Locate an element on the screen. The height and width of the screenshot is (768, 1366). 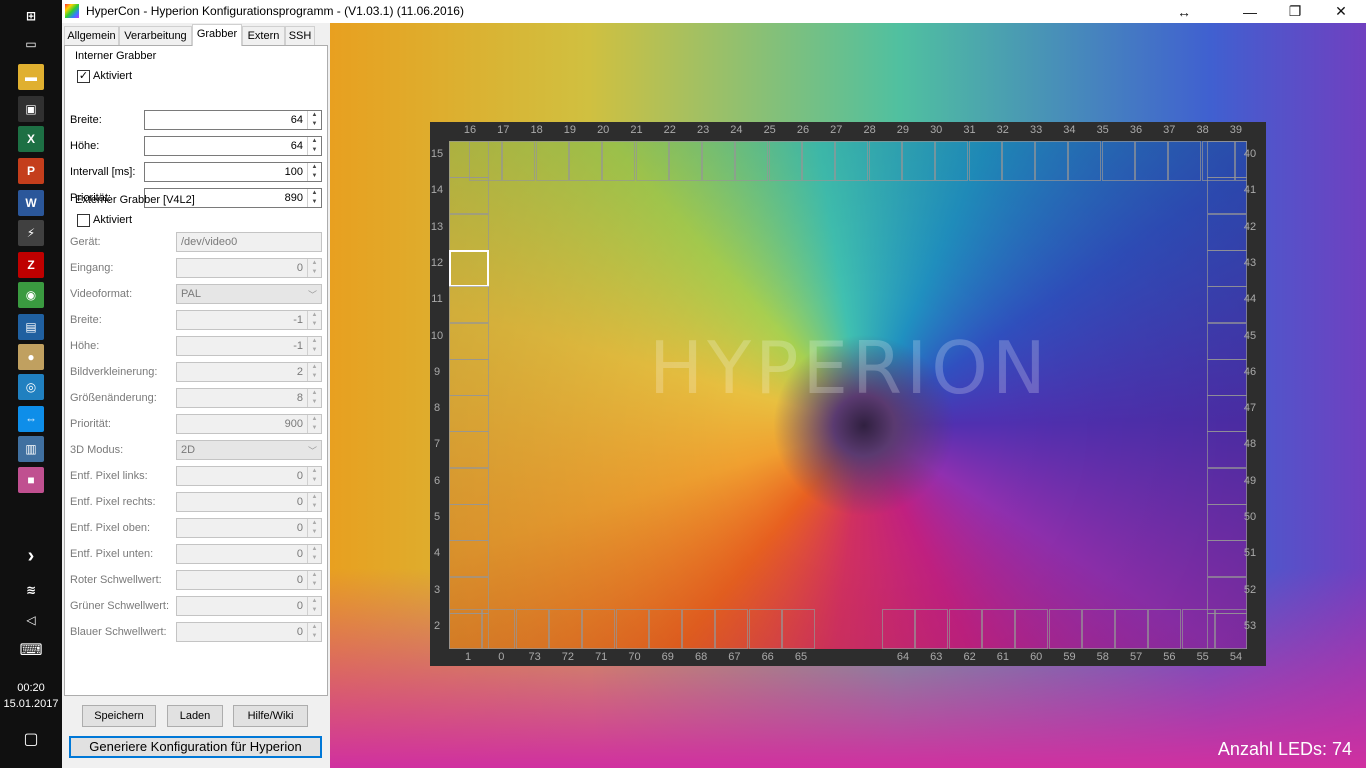
maximize-button: ❐ is located at coordinates (1295, 11).